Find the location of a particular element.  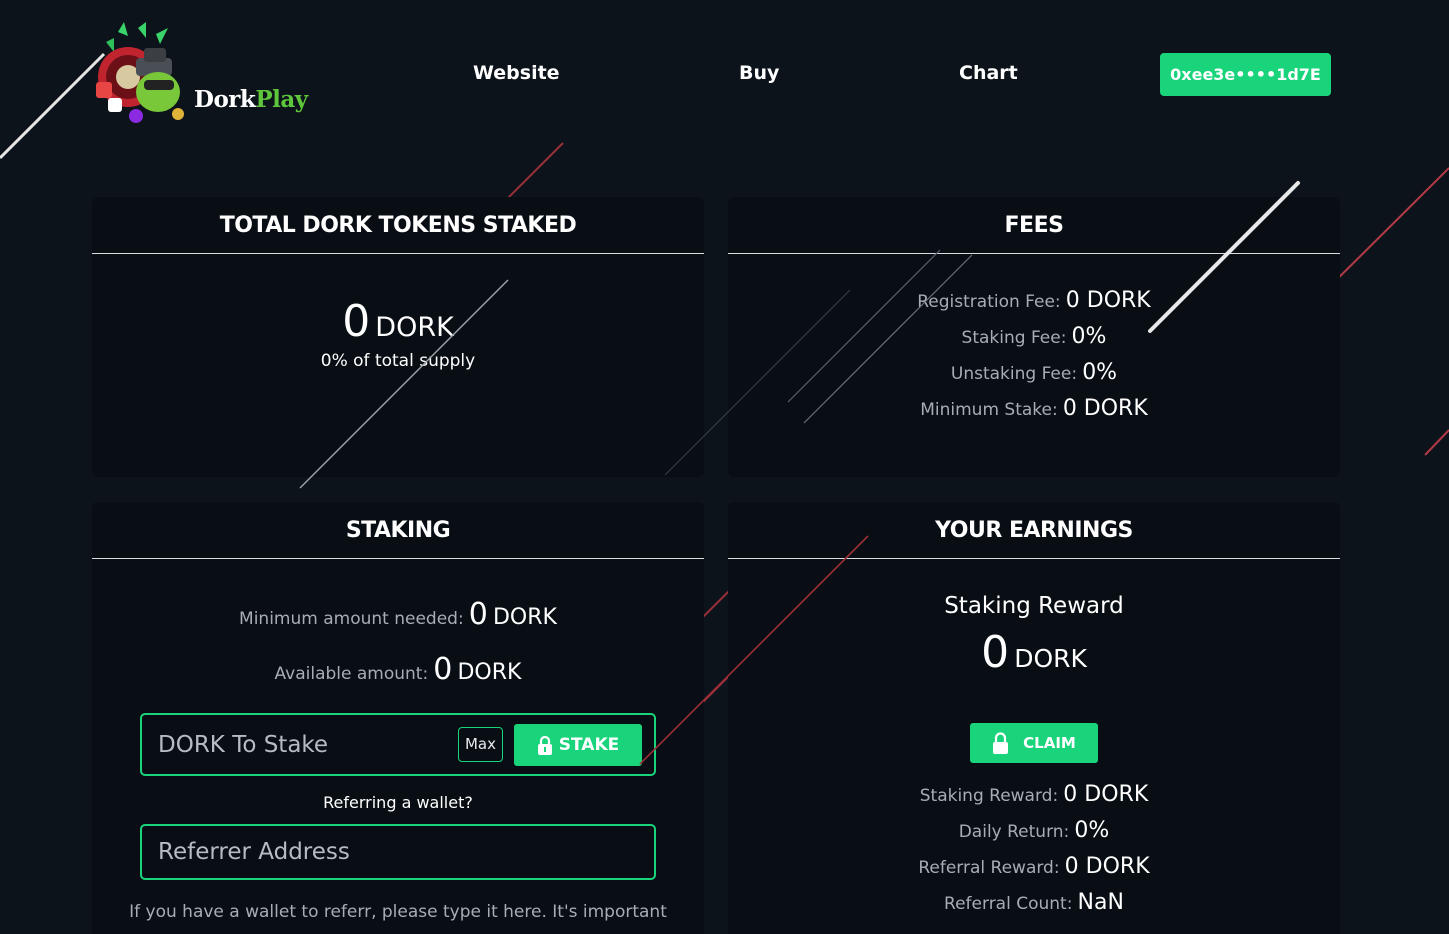

stake-button: STAKE is located at coordinates (578, 745).